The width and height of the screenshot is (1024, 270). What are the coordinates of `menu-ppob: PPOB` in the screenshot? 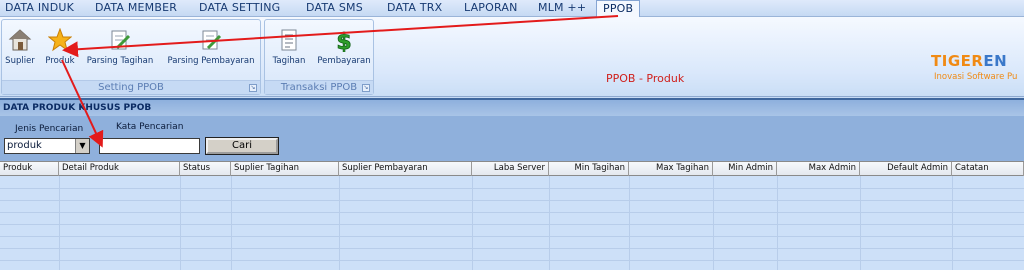 It's located at (618, 9).